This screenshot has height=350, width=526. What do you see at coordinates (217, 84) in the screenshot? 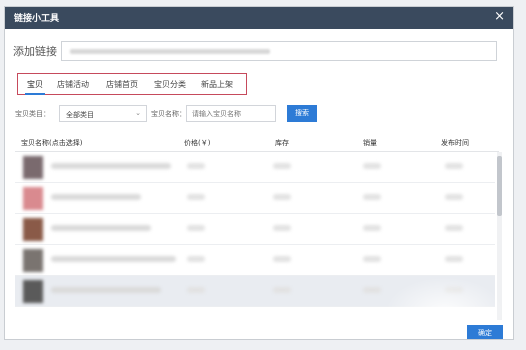
I see `tab-new-arrivals: 新品上架` at bounding box center [217, 84].